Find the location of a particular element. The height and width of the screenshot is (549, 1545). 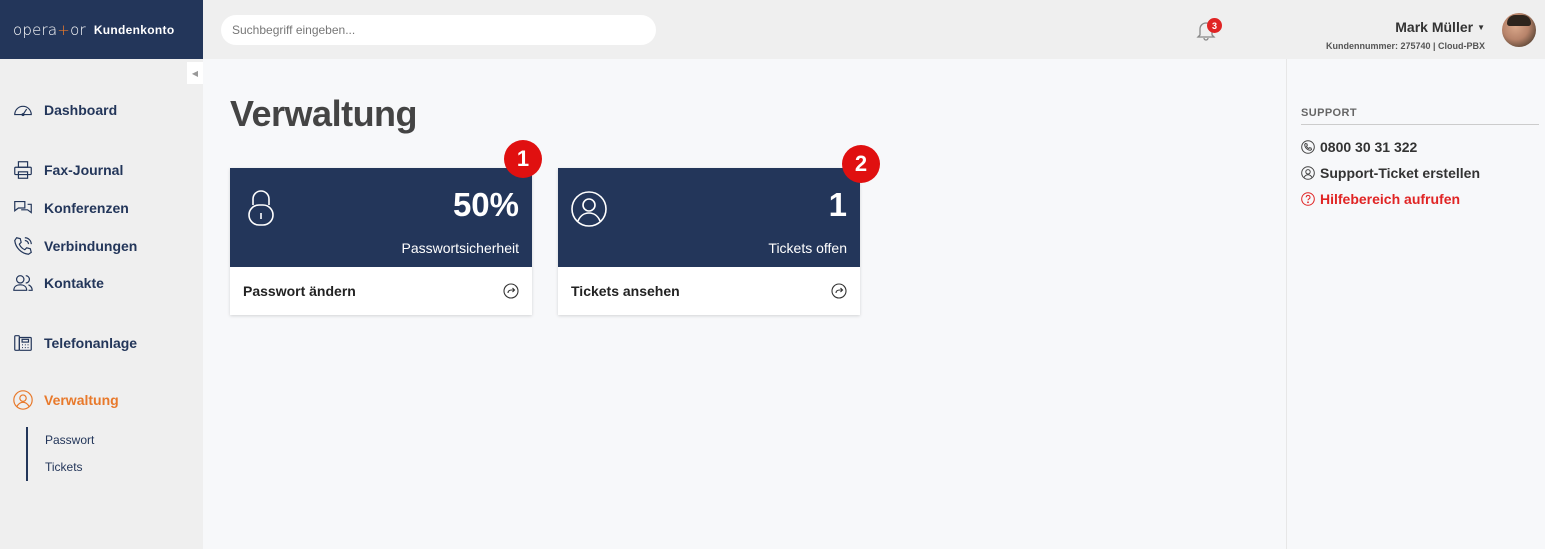

open-tickets-value: 1 is located at coordinates (837, 204).